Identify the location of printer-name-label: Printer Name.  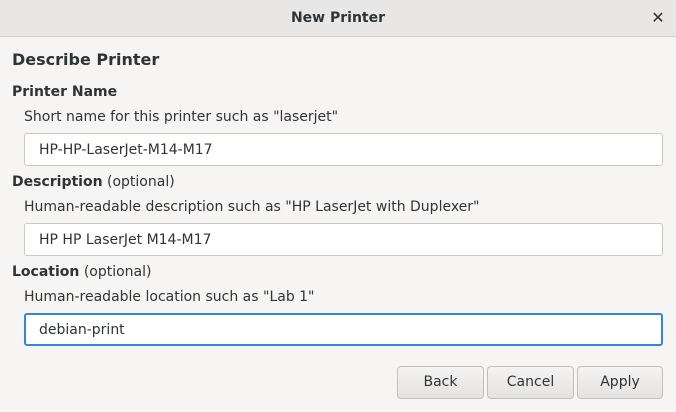
(64, 92).